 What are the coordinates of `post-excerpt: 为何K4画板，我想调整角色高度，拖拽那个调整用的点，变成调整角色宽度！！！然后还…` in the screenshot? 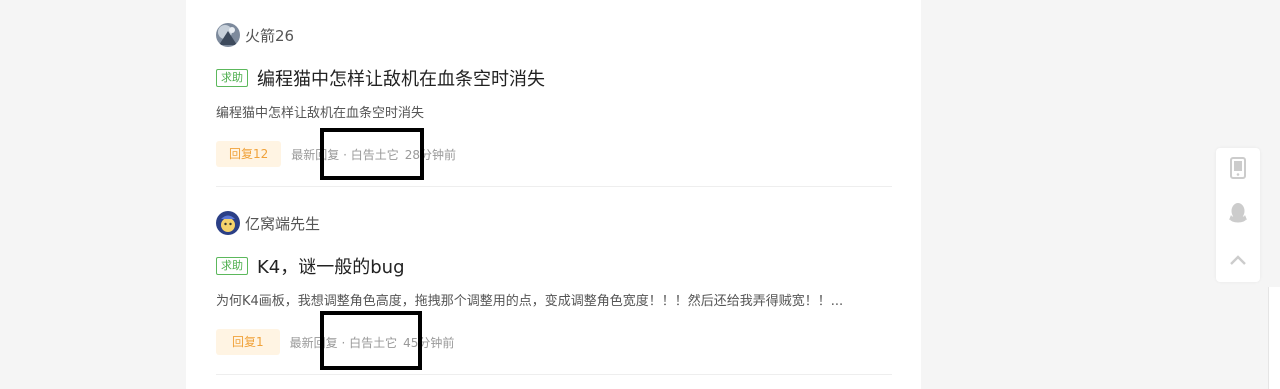 It's located at (554, 299).